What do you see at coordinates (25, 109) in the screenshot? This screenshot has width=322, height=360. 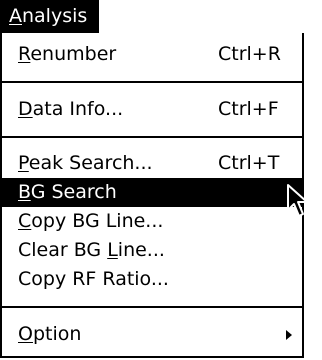 I see `mnemonic-letter: D` at bounding box center [25, 109].